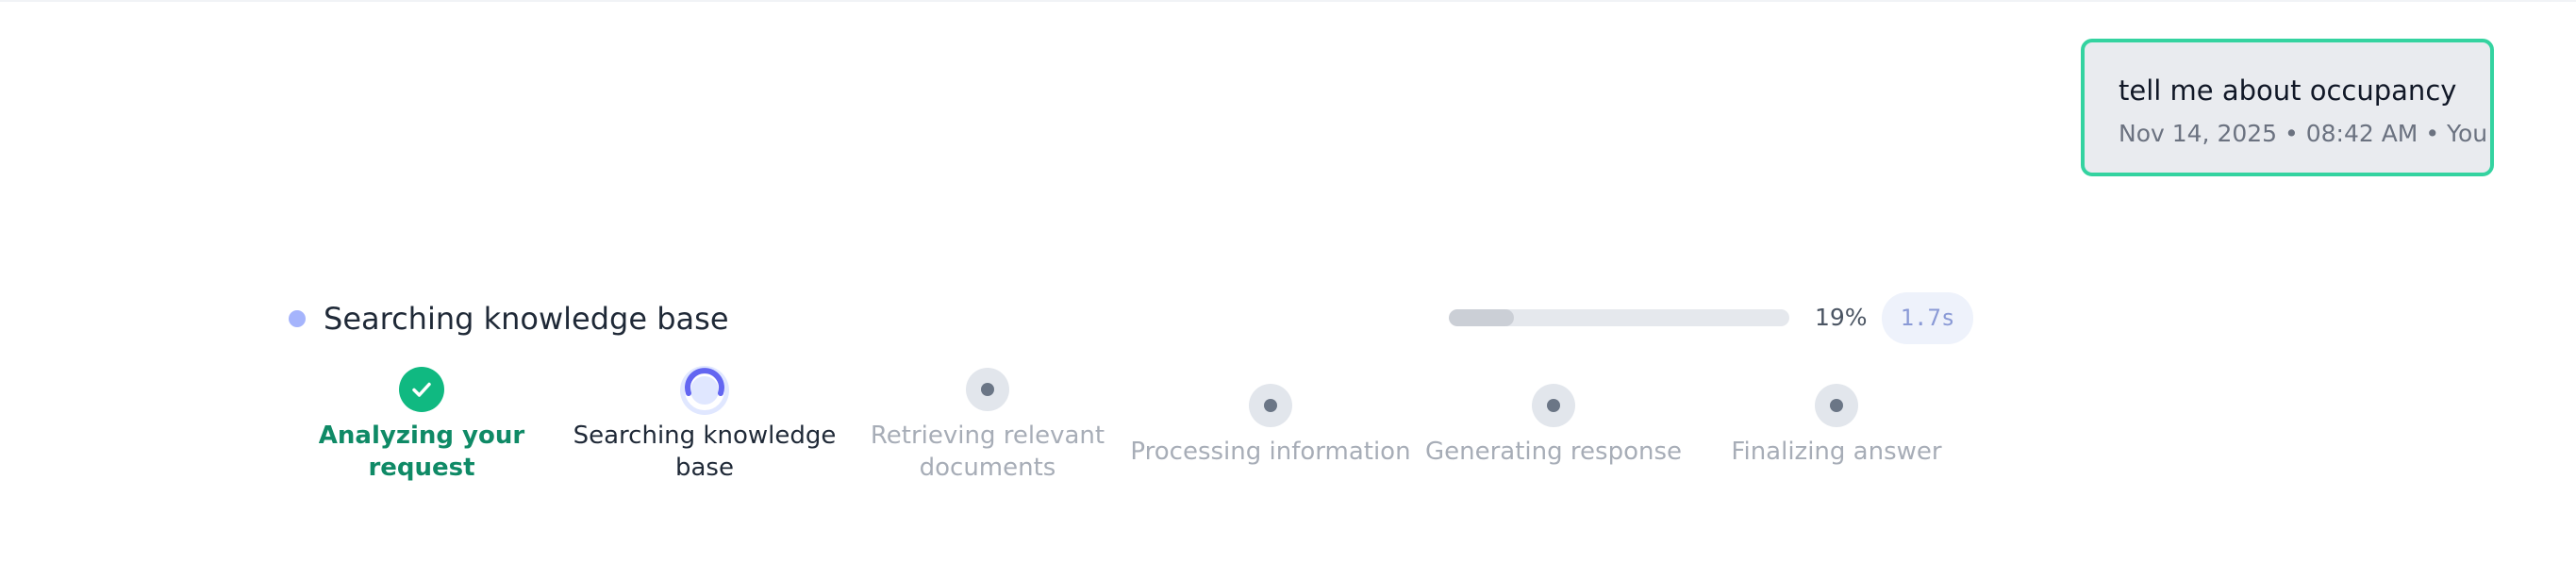 The image size is (2576, 579). I want to click on progress-percent: 19%, so click(1841, 317).